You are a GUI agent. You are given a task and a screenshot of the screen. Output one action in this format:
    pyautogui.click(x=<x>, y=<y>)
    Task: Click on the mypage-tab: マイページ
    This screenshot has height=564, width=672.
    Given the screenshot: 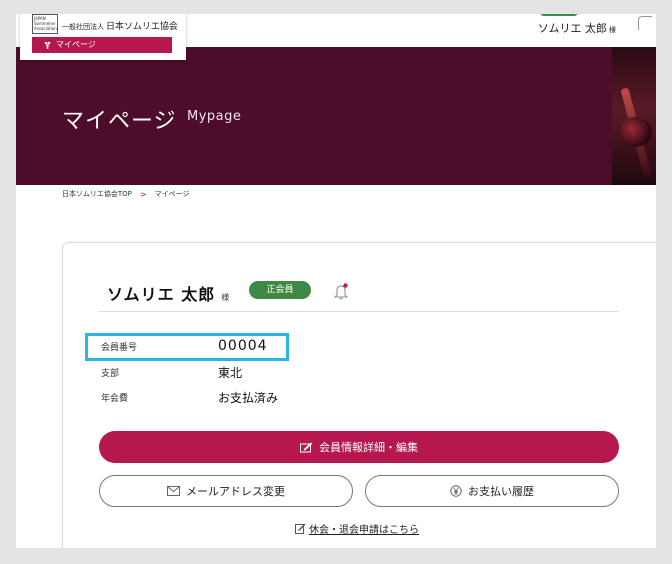 What is the action you would take?
    pyautogui.click(x=102, y=45)
    